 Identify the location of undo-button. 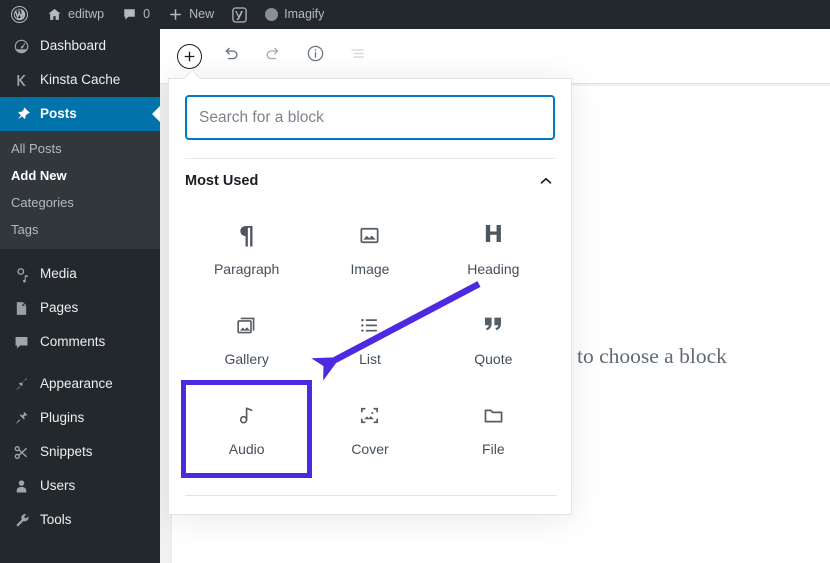
(231, 56).